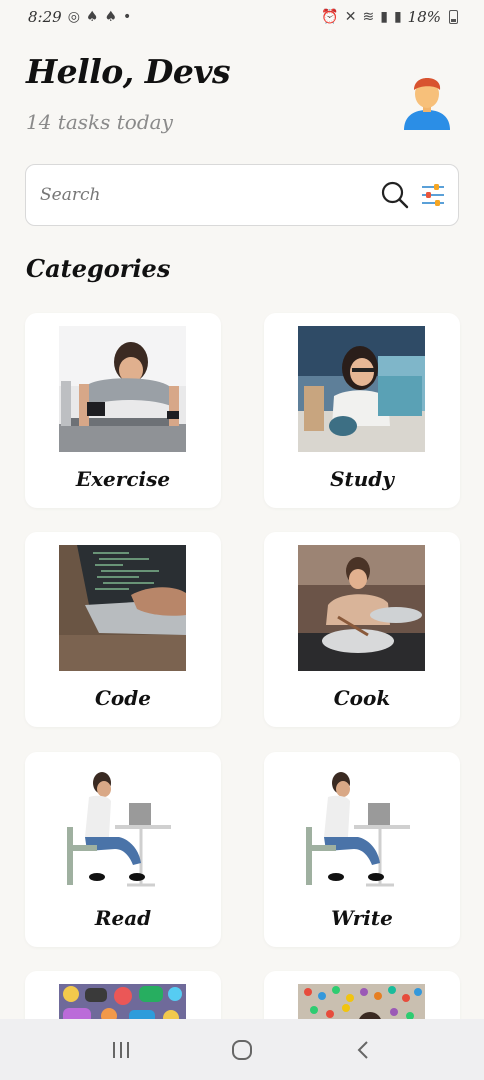 The width and height of the screenshot is (484, 1080). Describe the element at coordinates (122, 608) in the screenshot. I see `code-image` at that location.